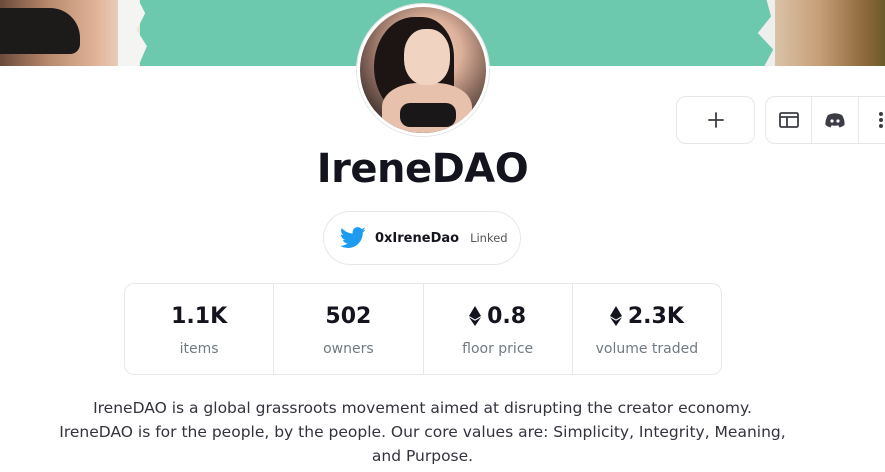 This screenshot has height=472, width=885. What do you see at coordinates (199, 316) in the screenshot?
I see `stat-items-value: 1.1K` at bounding box center [199, 316].